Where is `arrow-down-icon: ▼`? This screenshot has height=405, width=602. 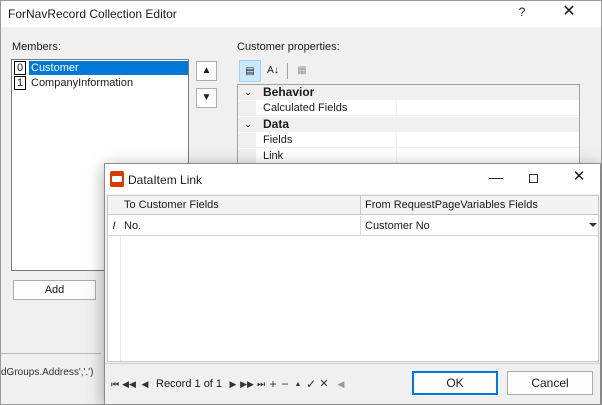
arrow-down-icon: ▼ is located at coordinates (206, 97).